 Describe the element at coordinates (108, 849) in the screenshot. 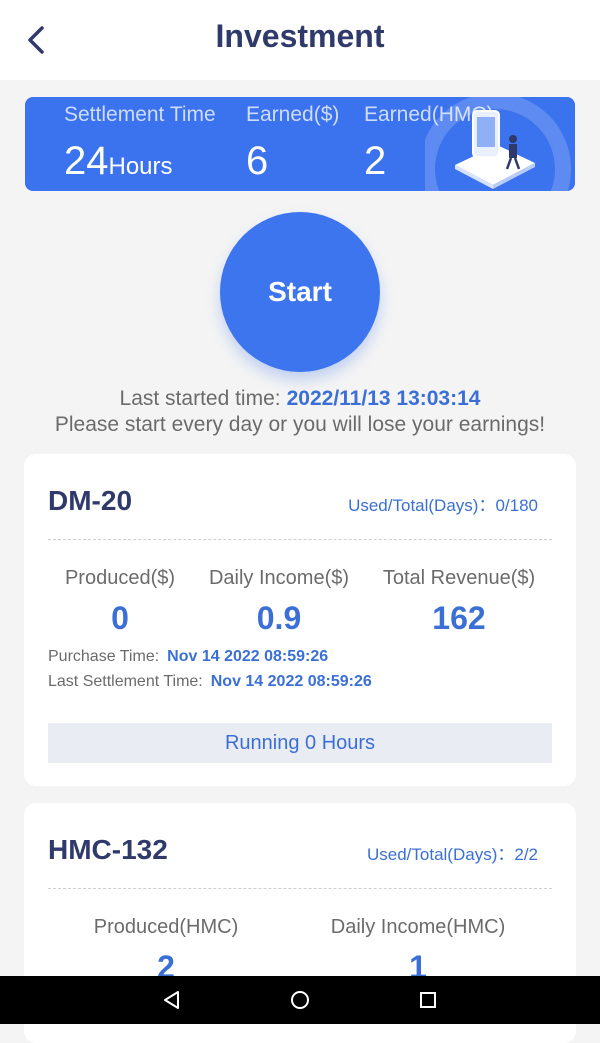

I see `card-title: HMC-132` at that location.